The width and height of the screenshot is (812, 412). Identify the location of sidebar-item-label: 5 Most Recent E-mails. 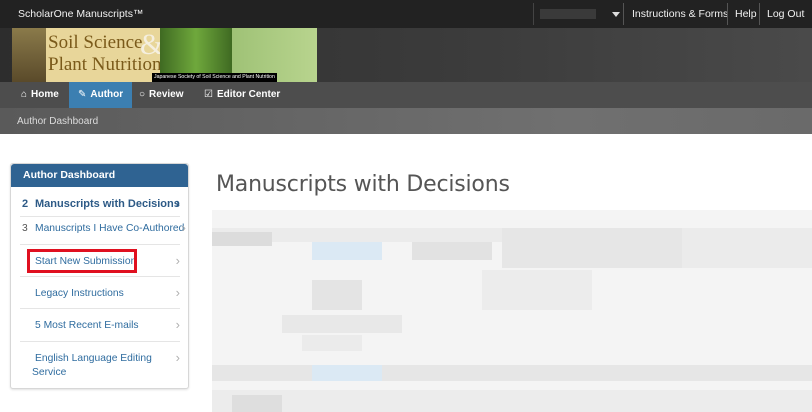
(87, 325).